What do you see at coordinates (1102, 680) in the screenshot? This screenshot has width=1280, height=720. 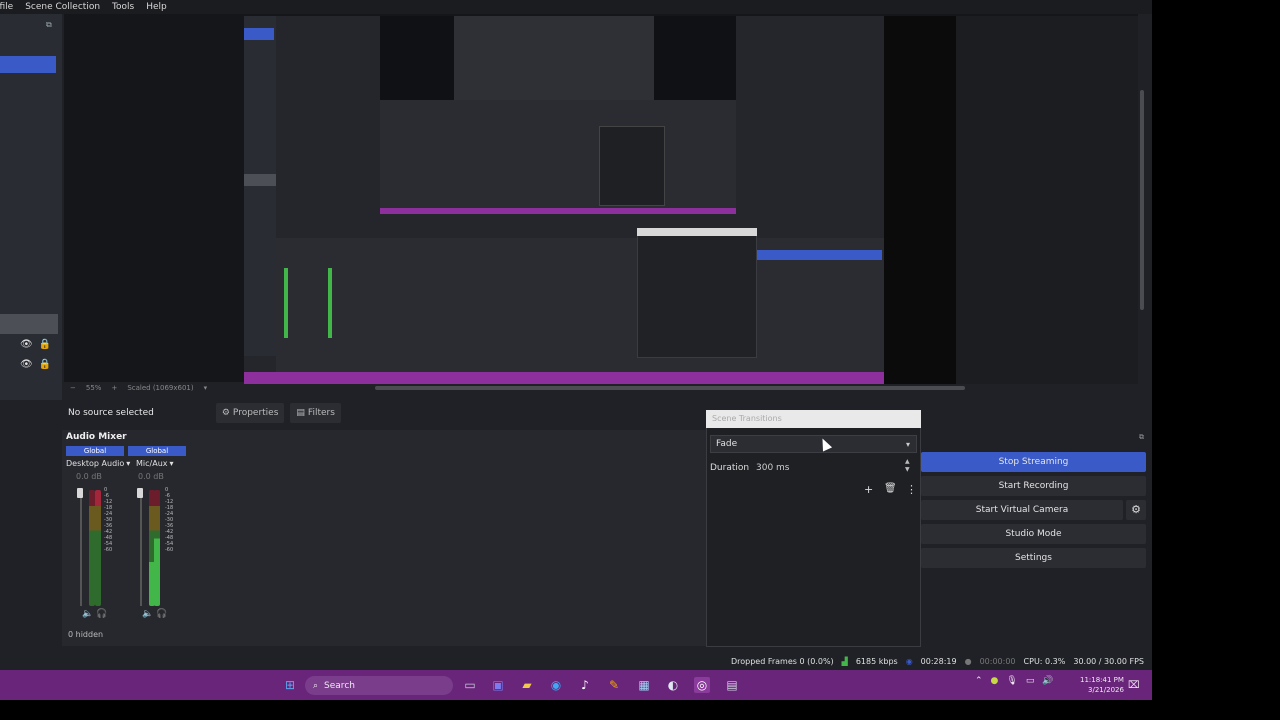 I see `clock-time: 11:18:41 PM` at bounding box center [1102, 680].